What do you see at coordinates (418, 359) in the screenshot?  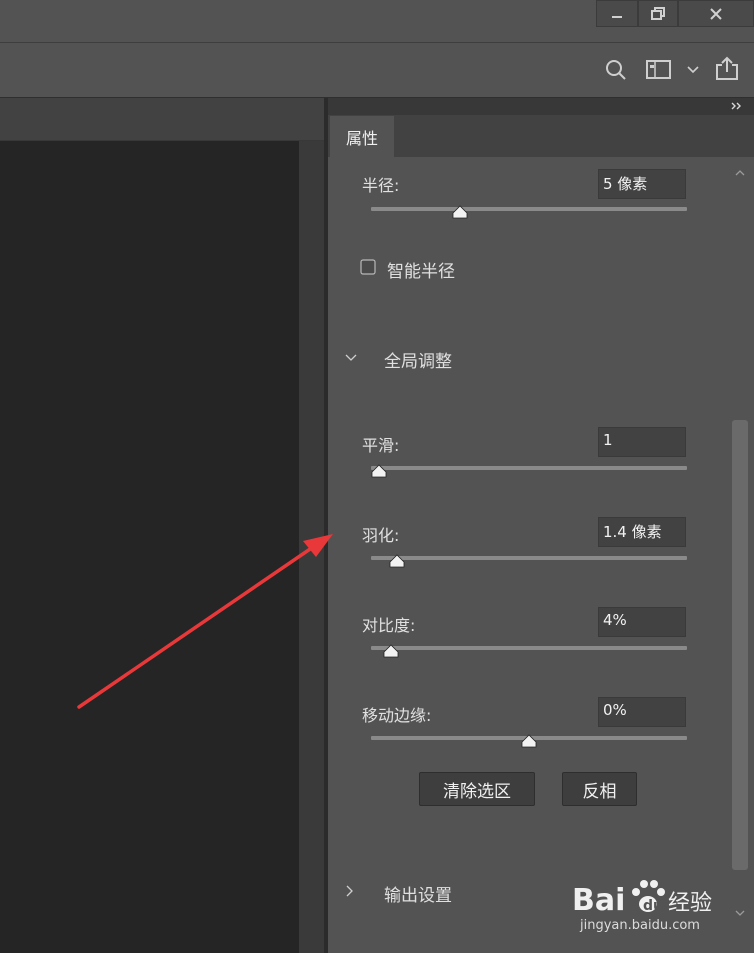 I see `global-adjustments-heading: 全局调整` at bounding box center [418, 359].